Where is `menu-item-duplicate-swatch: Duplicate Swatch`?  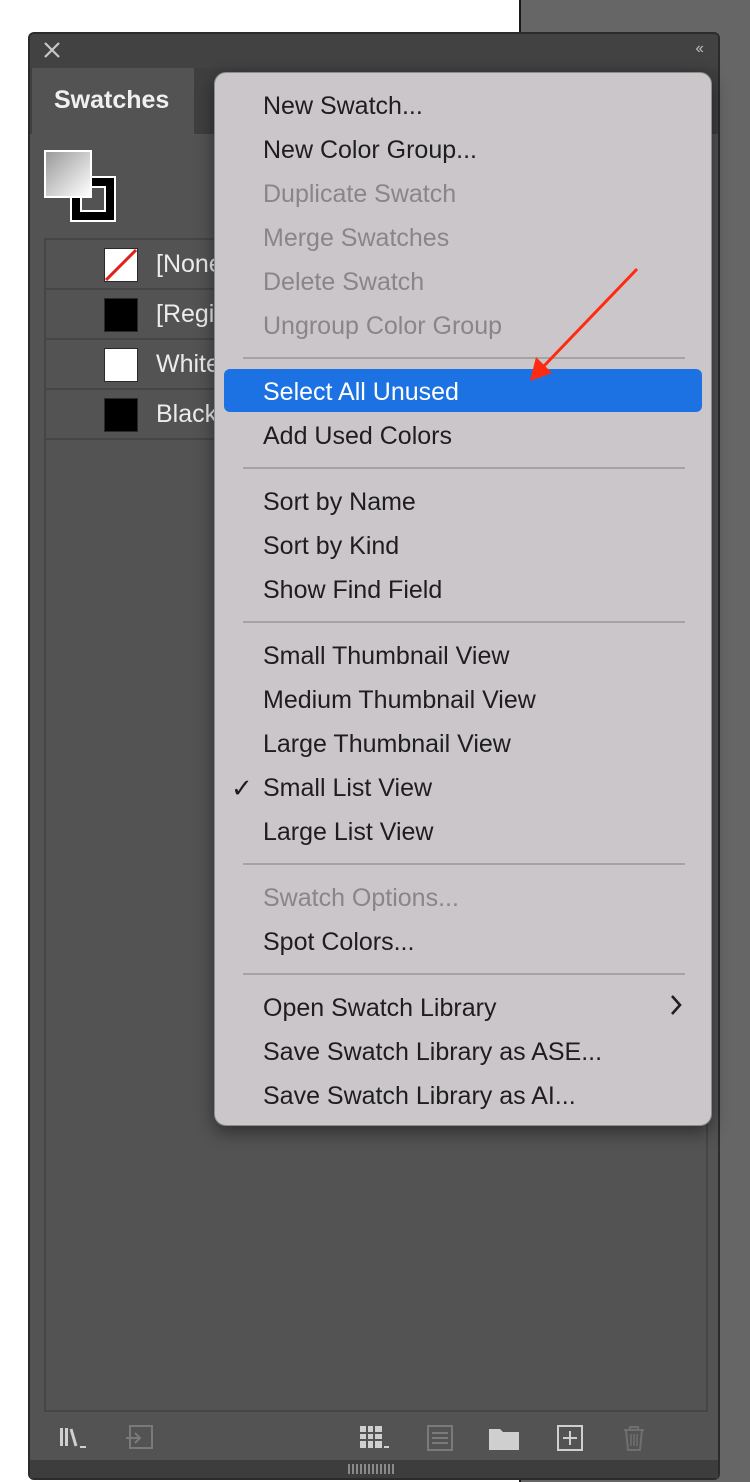 menu-item-duplicate-swatch: Duplicate Swatch is located at coordinates (359, 194).